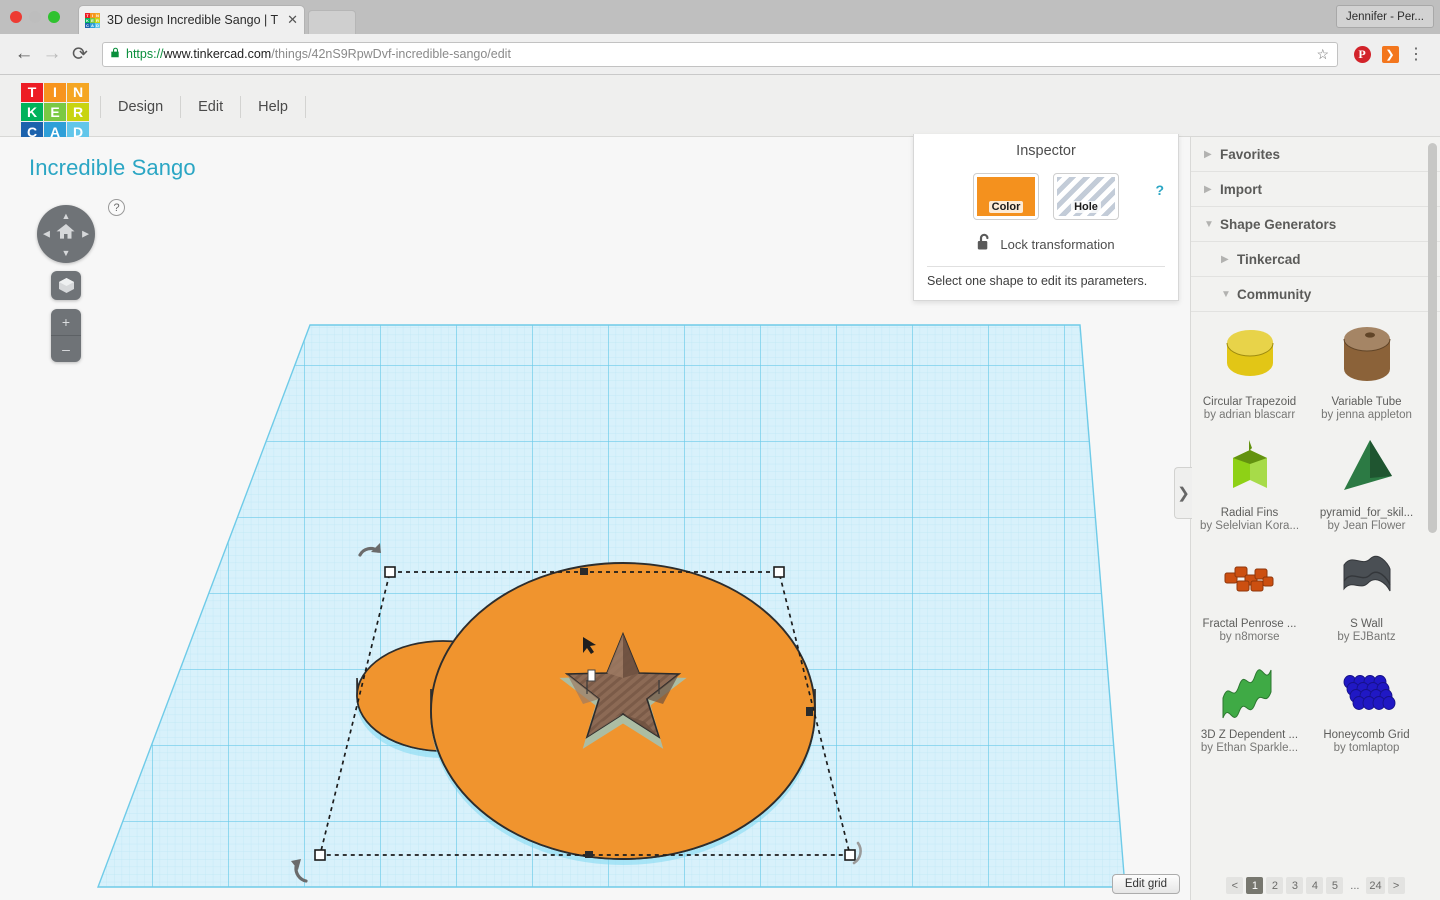 The width and height of the screenshot is (1440, 900). What do you see at coordinates (1315, 154) in the screenshot?
I see `sidebar-item-favorites: ▶ Favorites` at bounding box center [1315, 154].